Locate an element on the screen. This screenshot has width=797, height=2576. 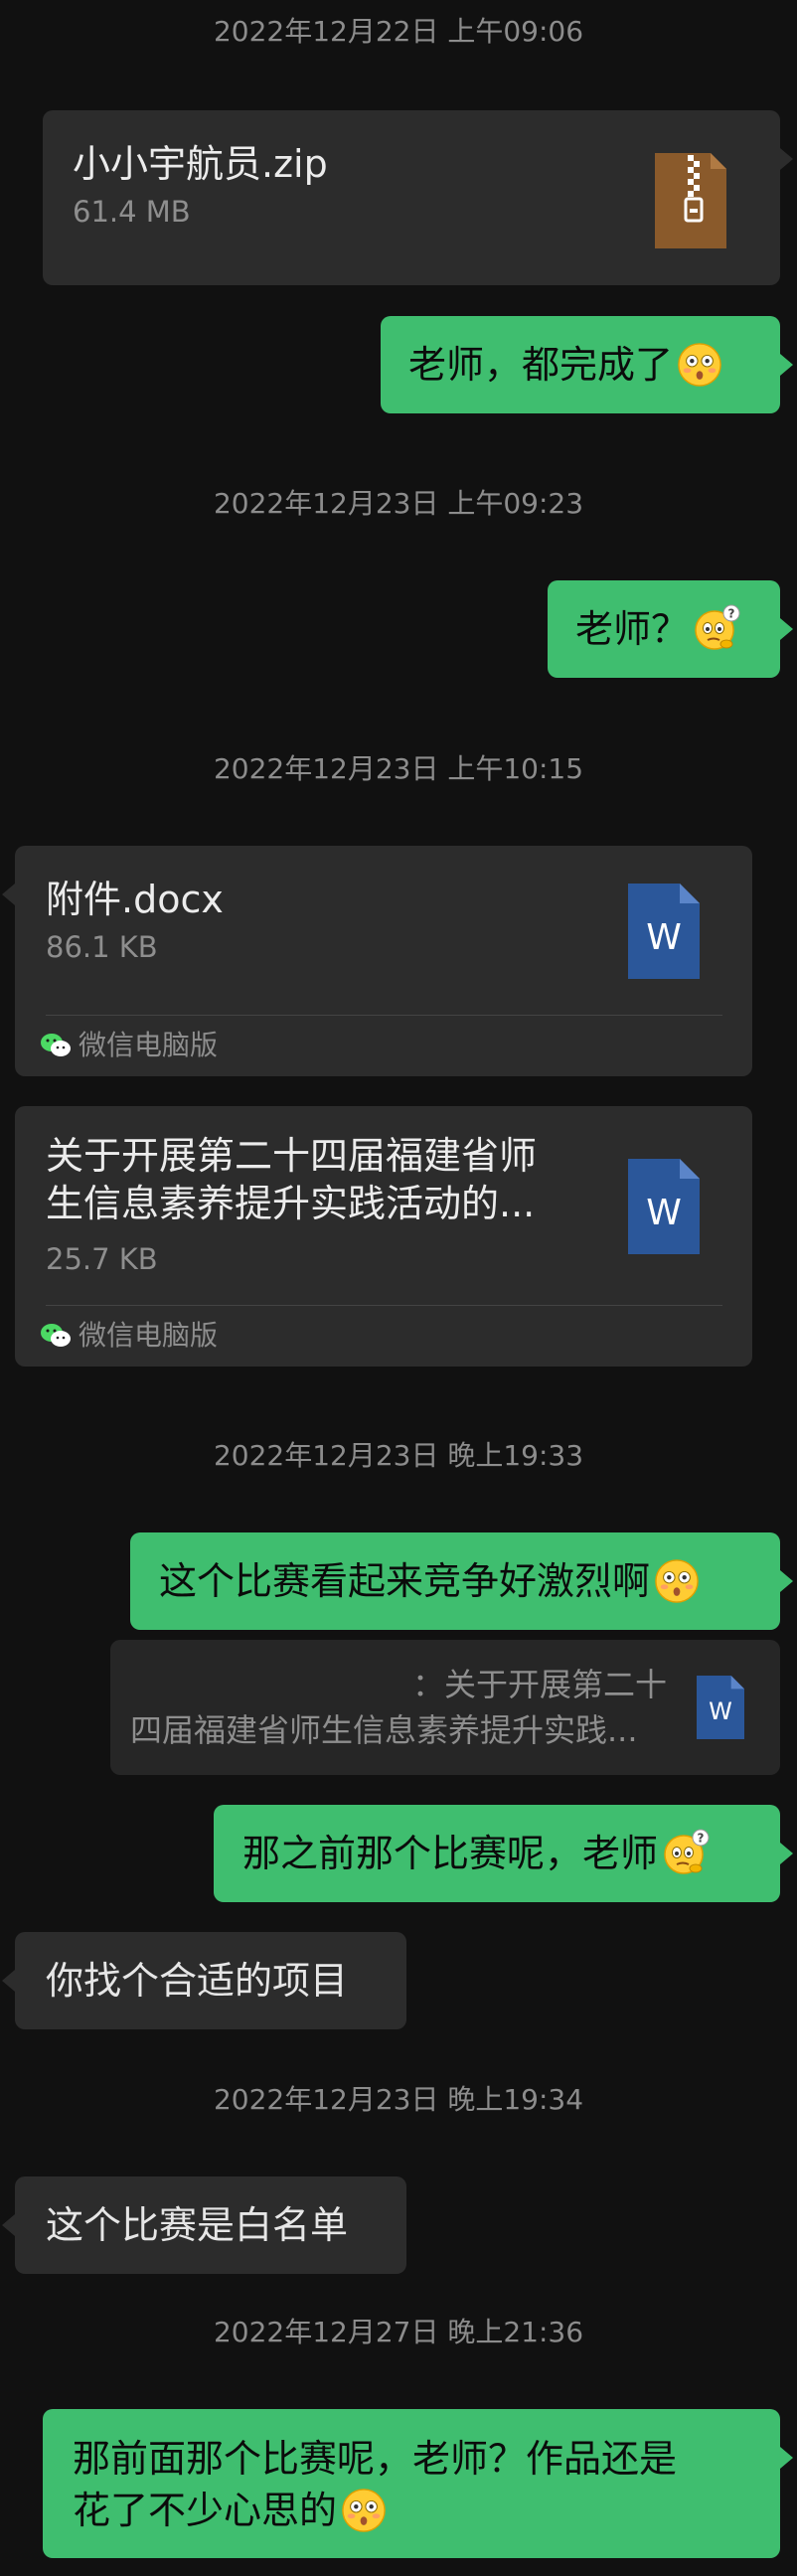
file-size: 61.4 MB is located at coordinates (132, 212).